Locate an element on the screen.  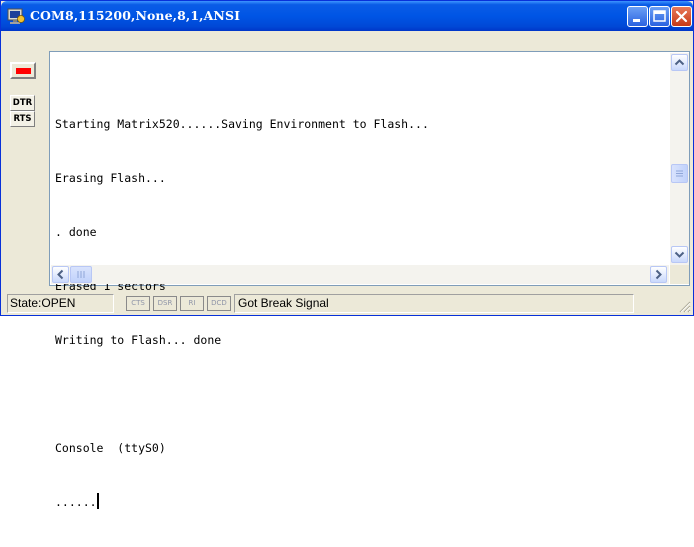
serial-port-app-icon is located at coordinates (16, 16).